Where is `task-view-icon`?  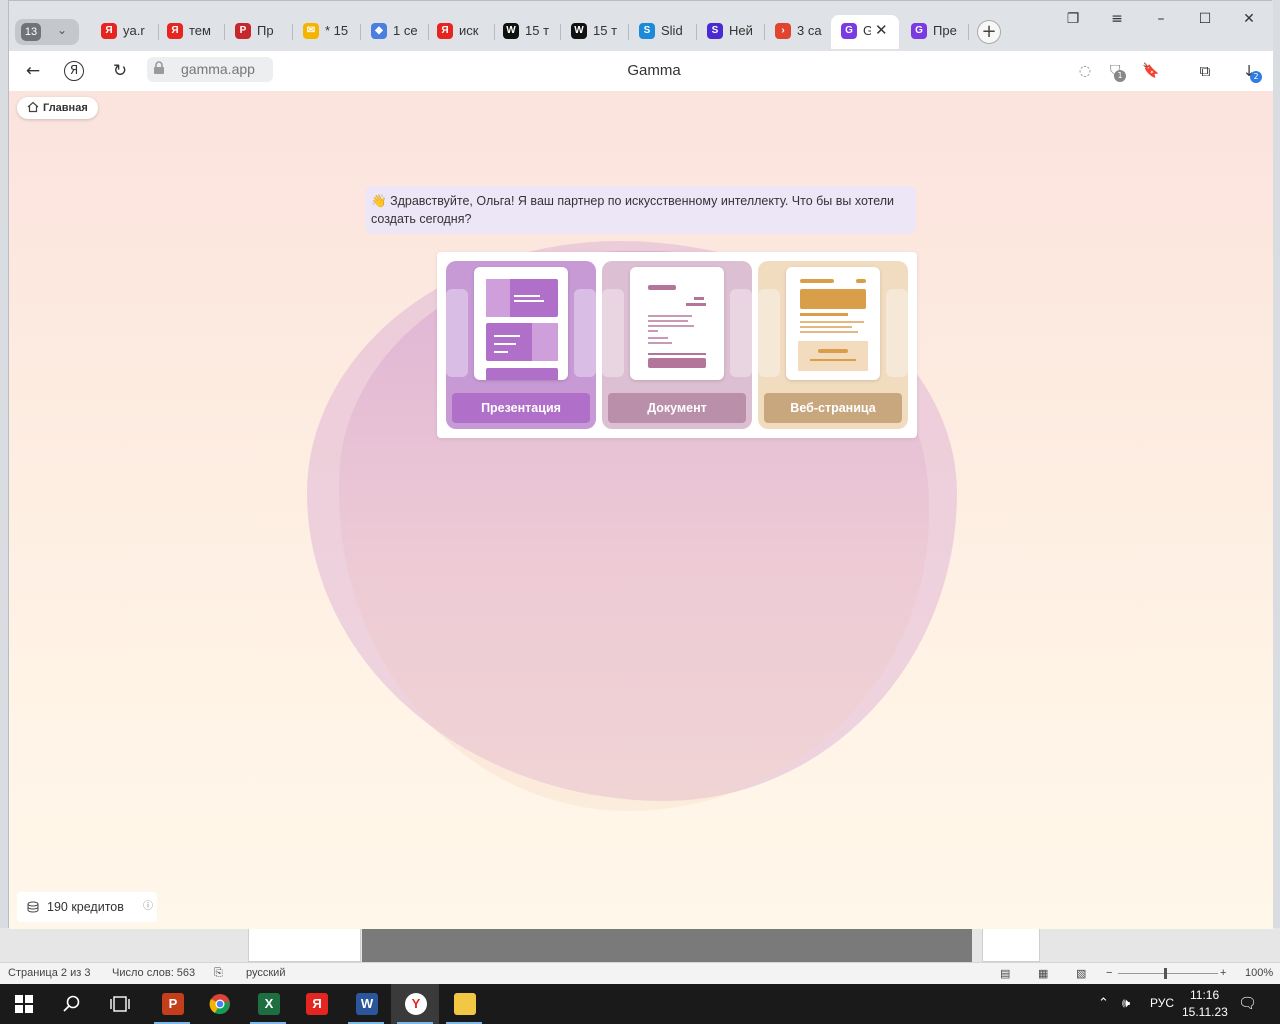 task-view-icon is located at coordinates (120, 1004).